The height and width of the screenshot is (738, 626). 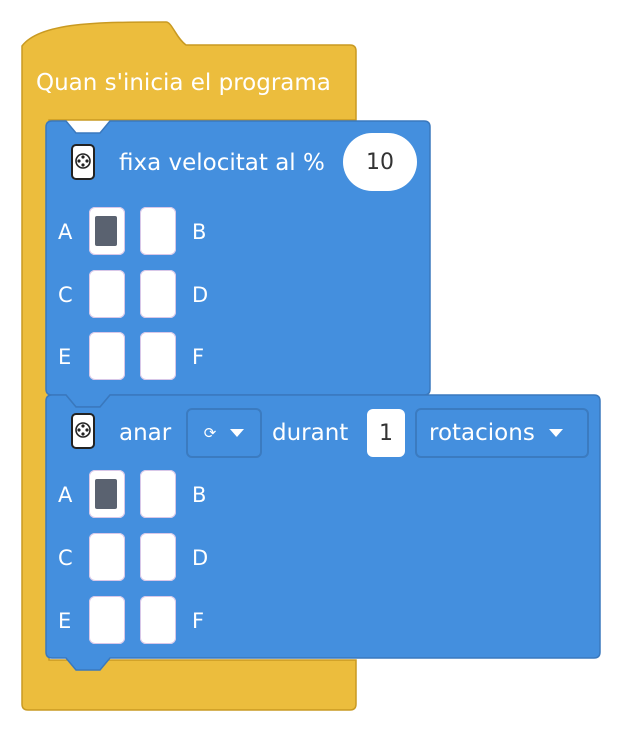 I want to click on port-letter-f: F, so click(x=198, y=621).